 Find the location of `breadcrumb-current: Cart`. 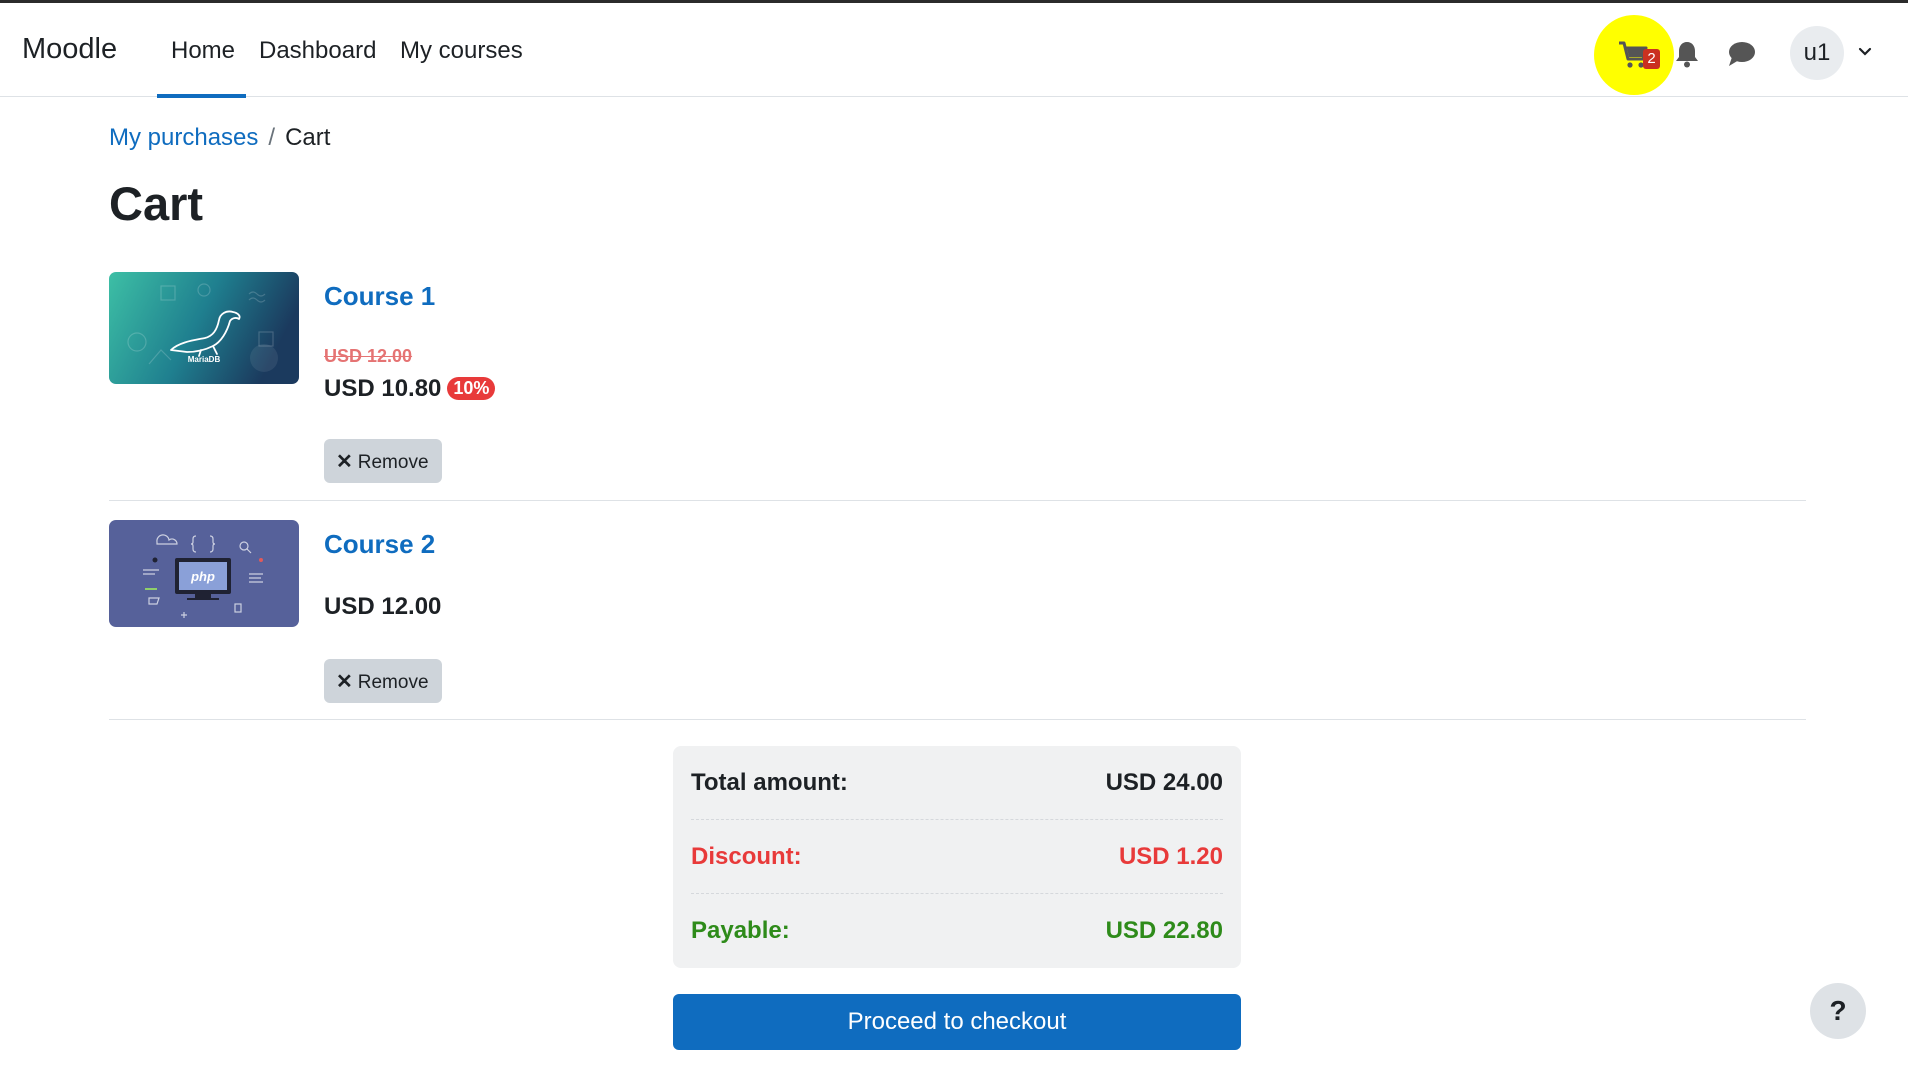

breadcrumb-current: Cart is located at coordinates (308, 137).